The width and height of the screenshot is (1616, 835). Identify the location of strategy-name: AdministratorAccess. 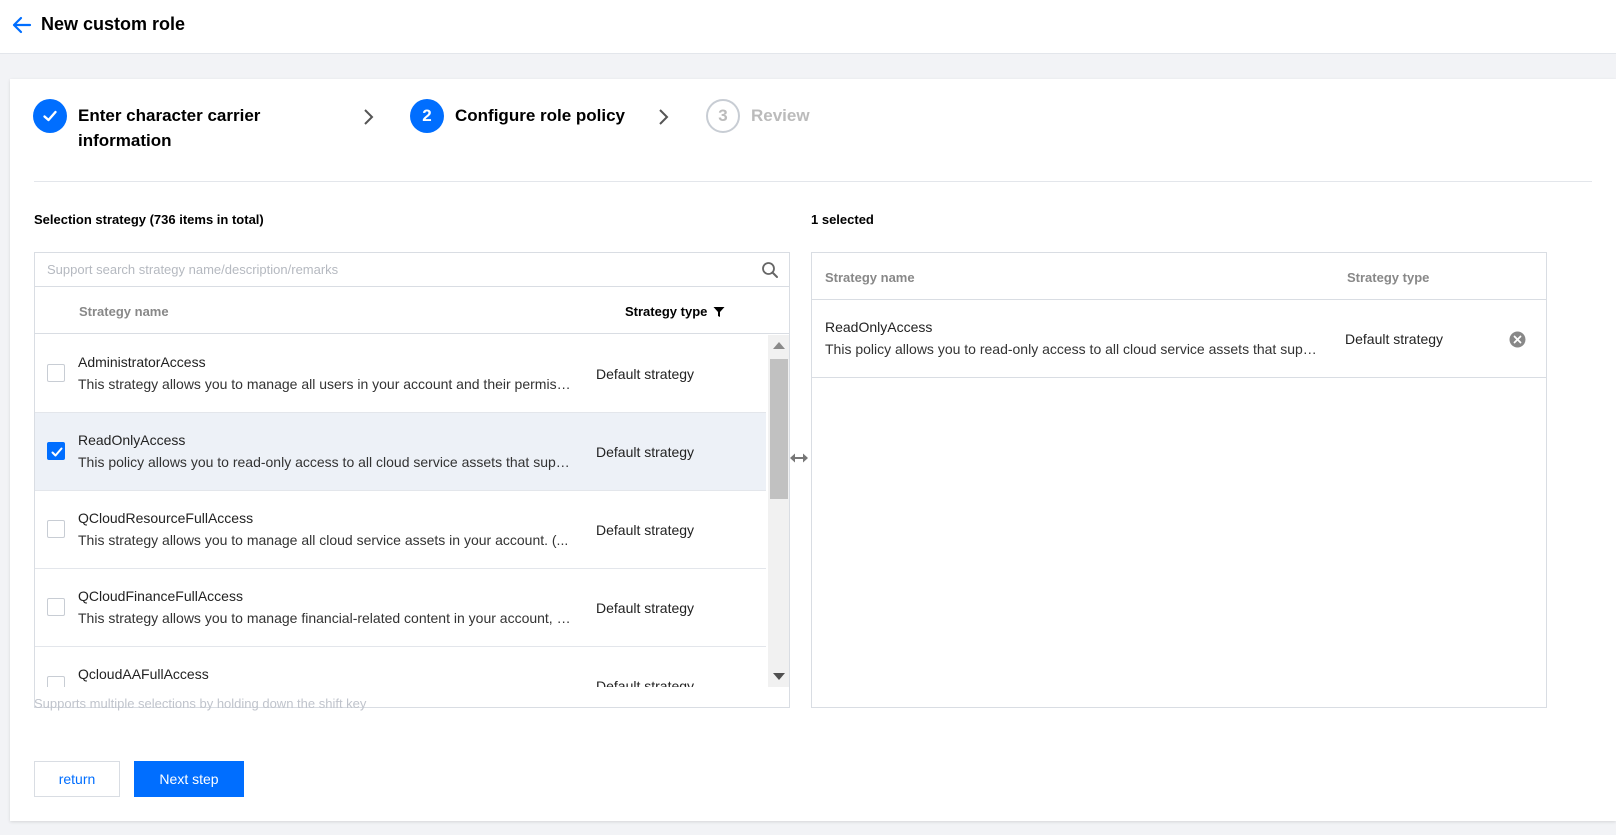
(142, 362).